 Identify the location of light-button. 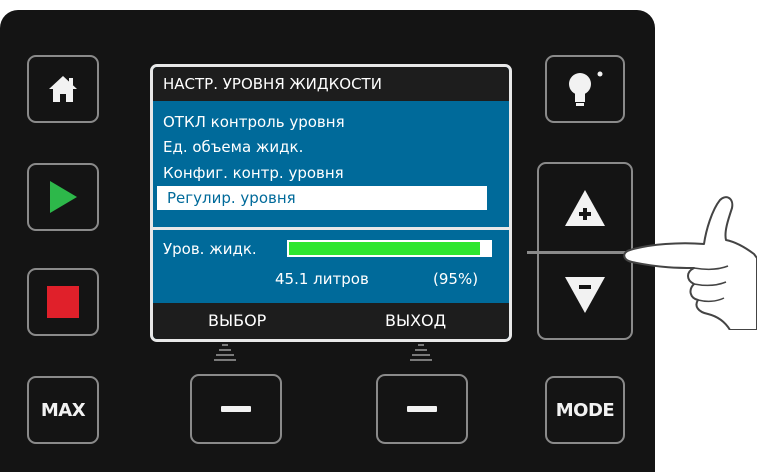
(585, 89).